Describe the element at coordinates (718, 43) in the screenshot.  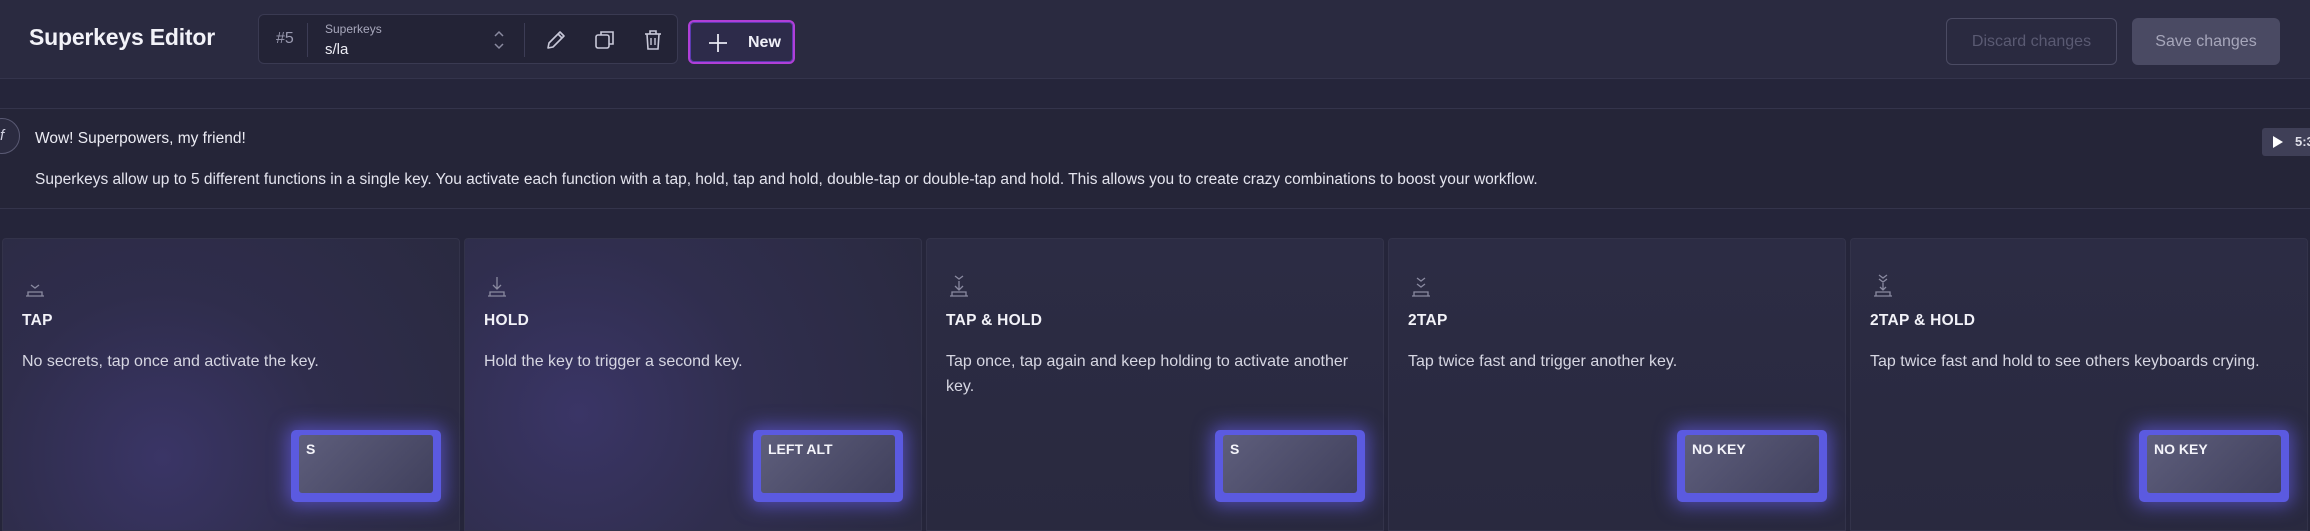
I see `plus-icon` at that location.